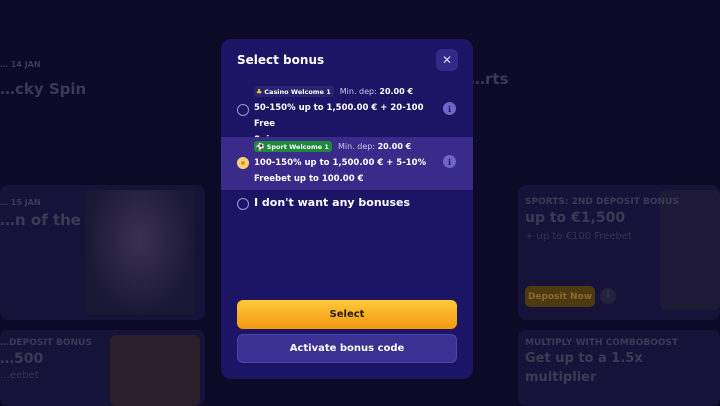 This screenshot has width=720, height=406. Describe the element at coordinates (449, 161) in the screenshot. I see `sport-info-icon: i` at that location.